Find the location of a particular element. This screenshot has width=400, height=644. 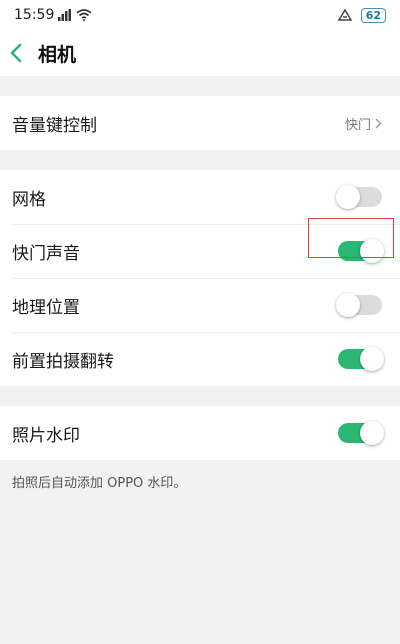

volume-key-control-value: 快门 is located at coordinates (363, 123).